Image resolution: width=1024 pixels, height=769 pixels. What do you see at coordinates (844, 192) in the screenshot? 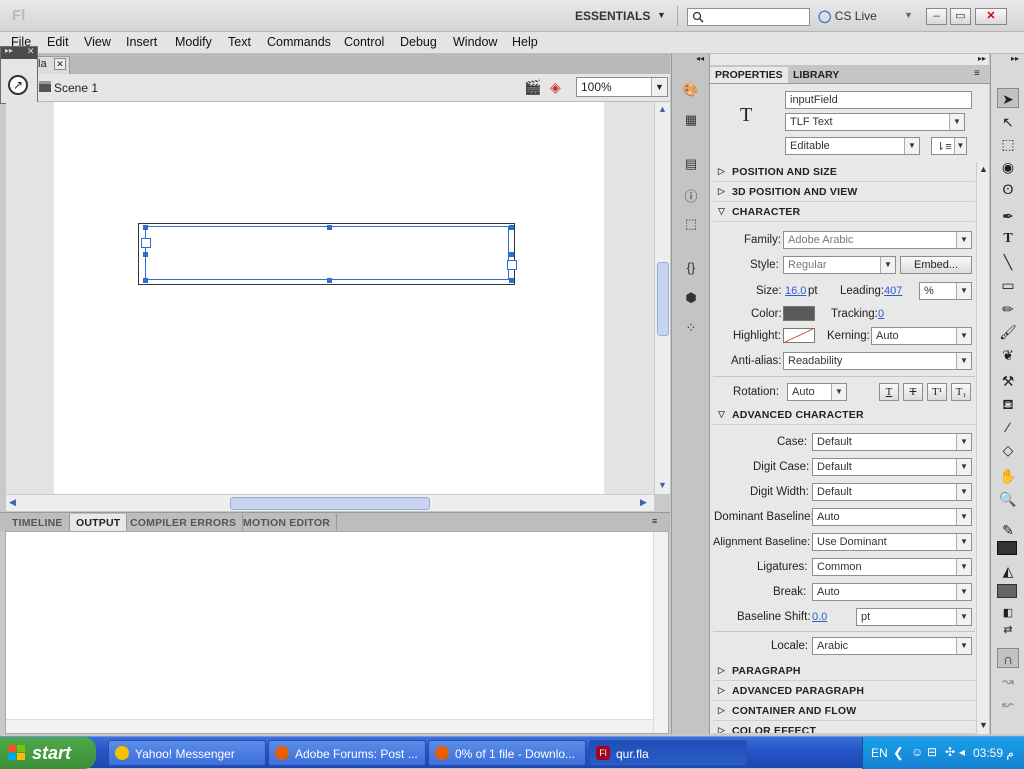
I see `section-3d-position: ▷ 3D POSITION AND VIEW` at bounding box center [844, 192].